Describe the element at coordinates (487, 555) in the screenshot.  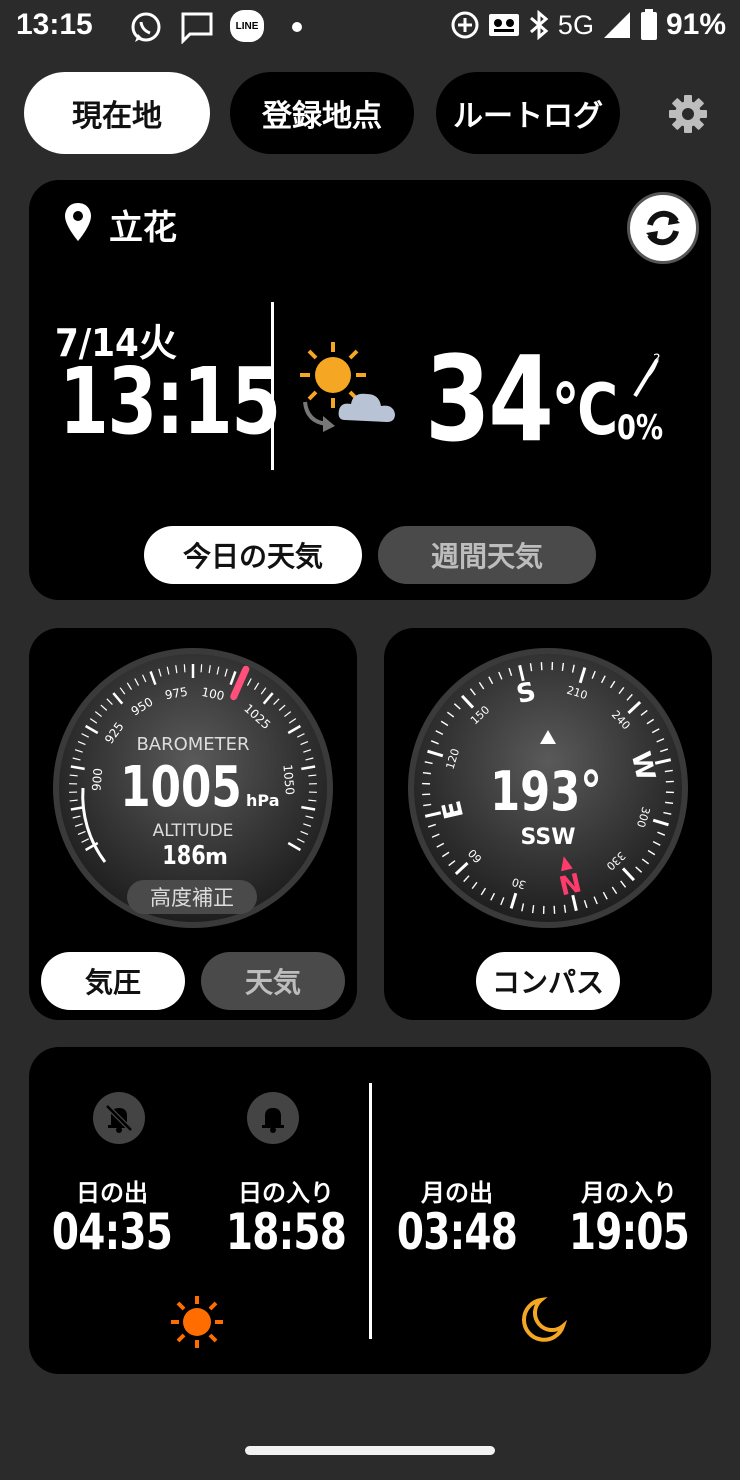
I see `weekly-weather-button: 週間天気` at that location.